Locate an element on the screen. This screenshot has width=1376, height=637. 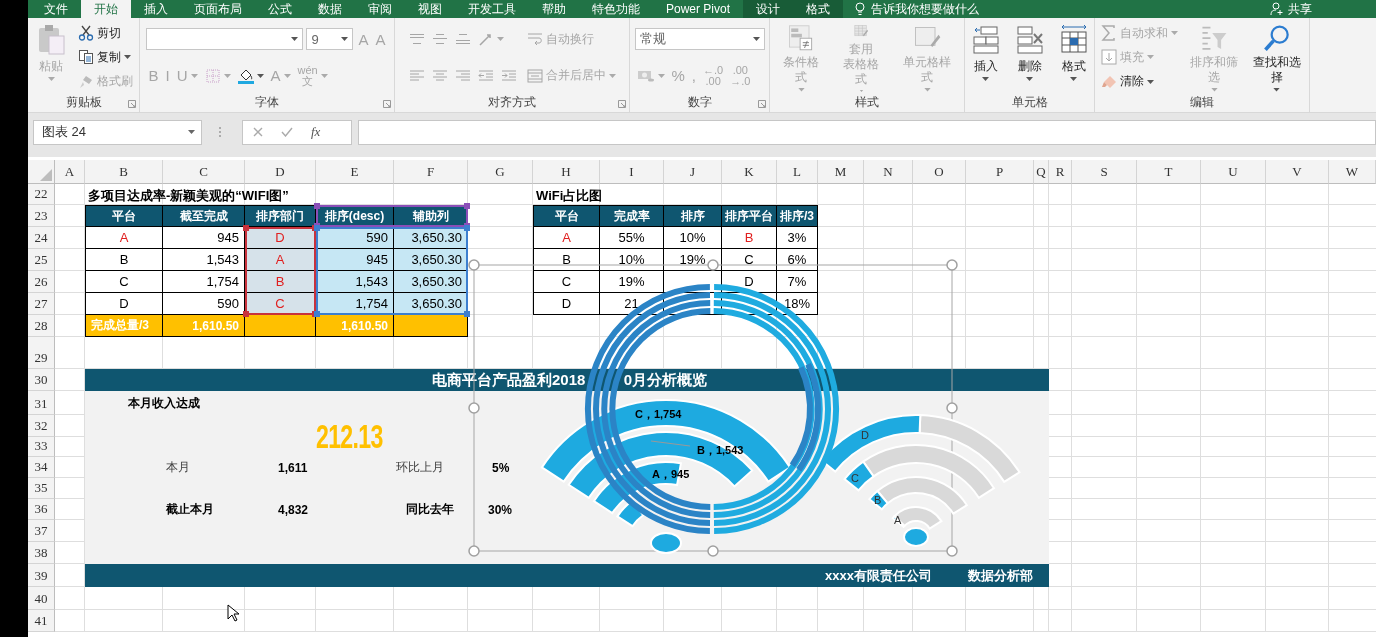
column-header: J is located at coordinates (693, 172).